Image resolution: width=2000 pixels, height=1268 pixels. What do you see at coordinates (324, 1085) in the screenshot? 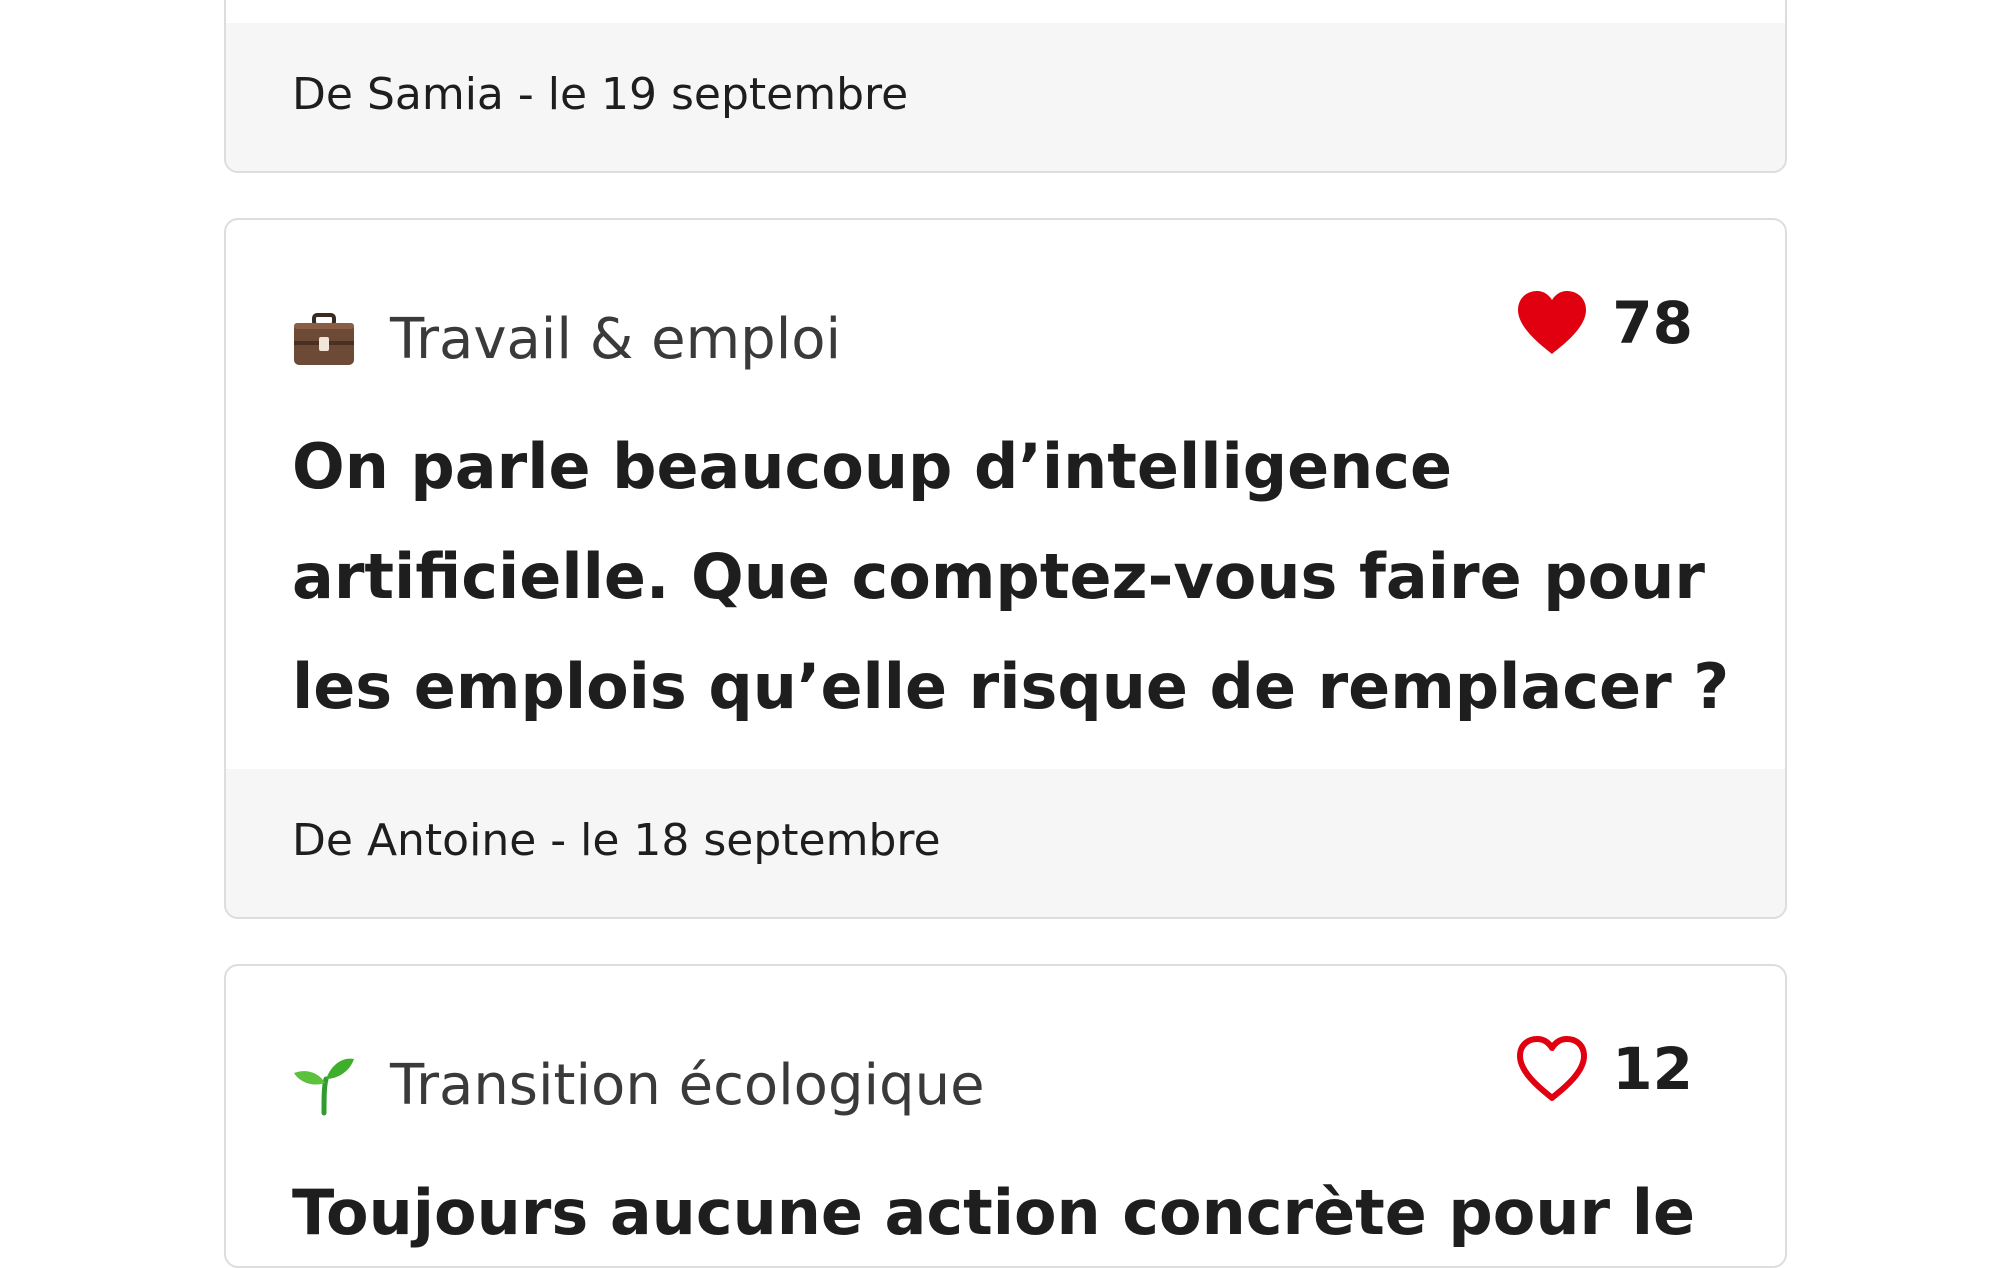
I see `seedling-icon` at bounding box center [324, 1085].